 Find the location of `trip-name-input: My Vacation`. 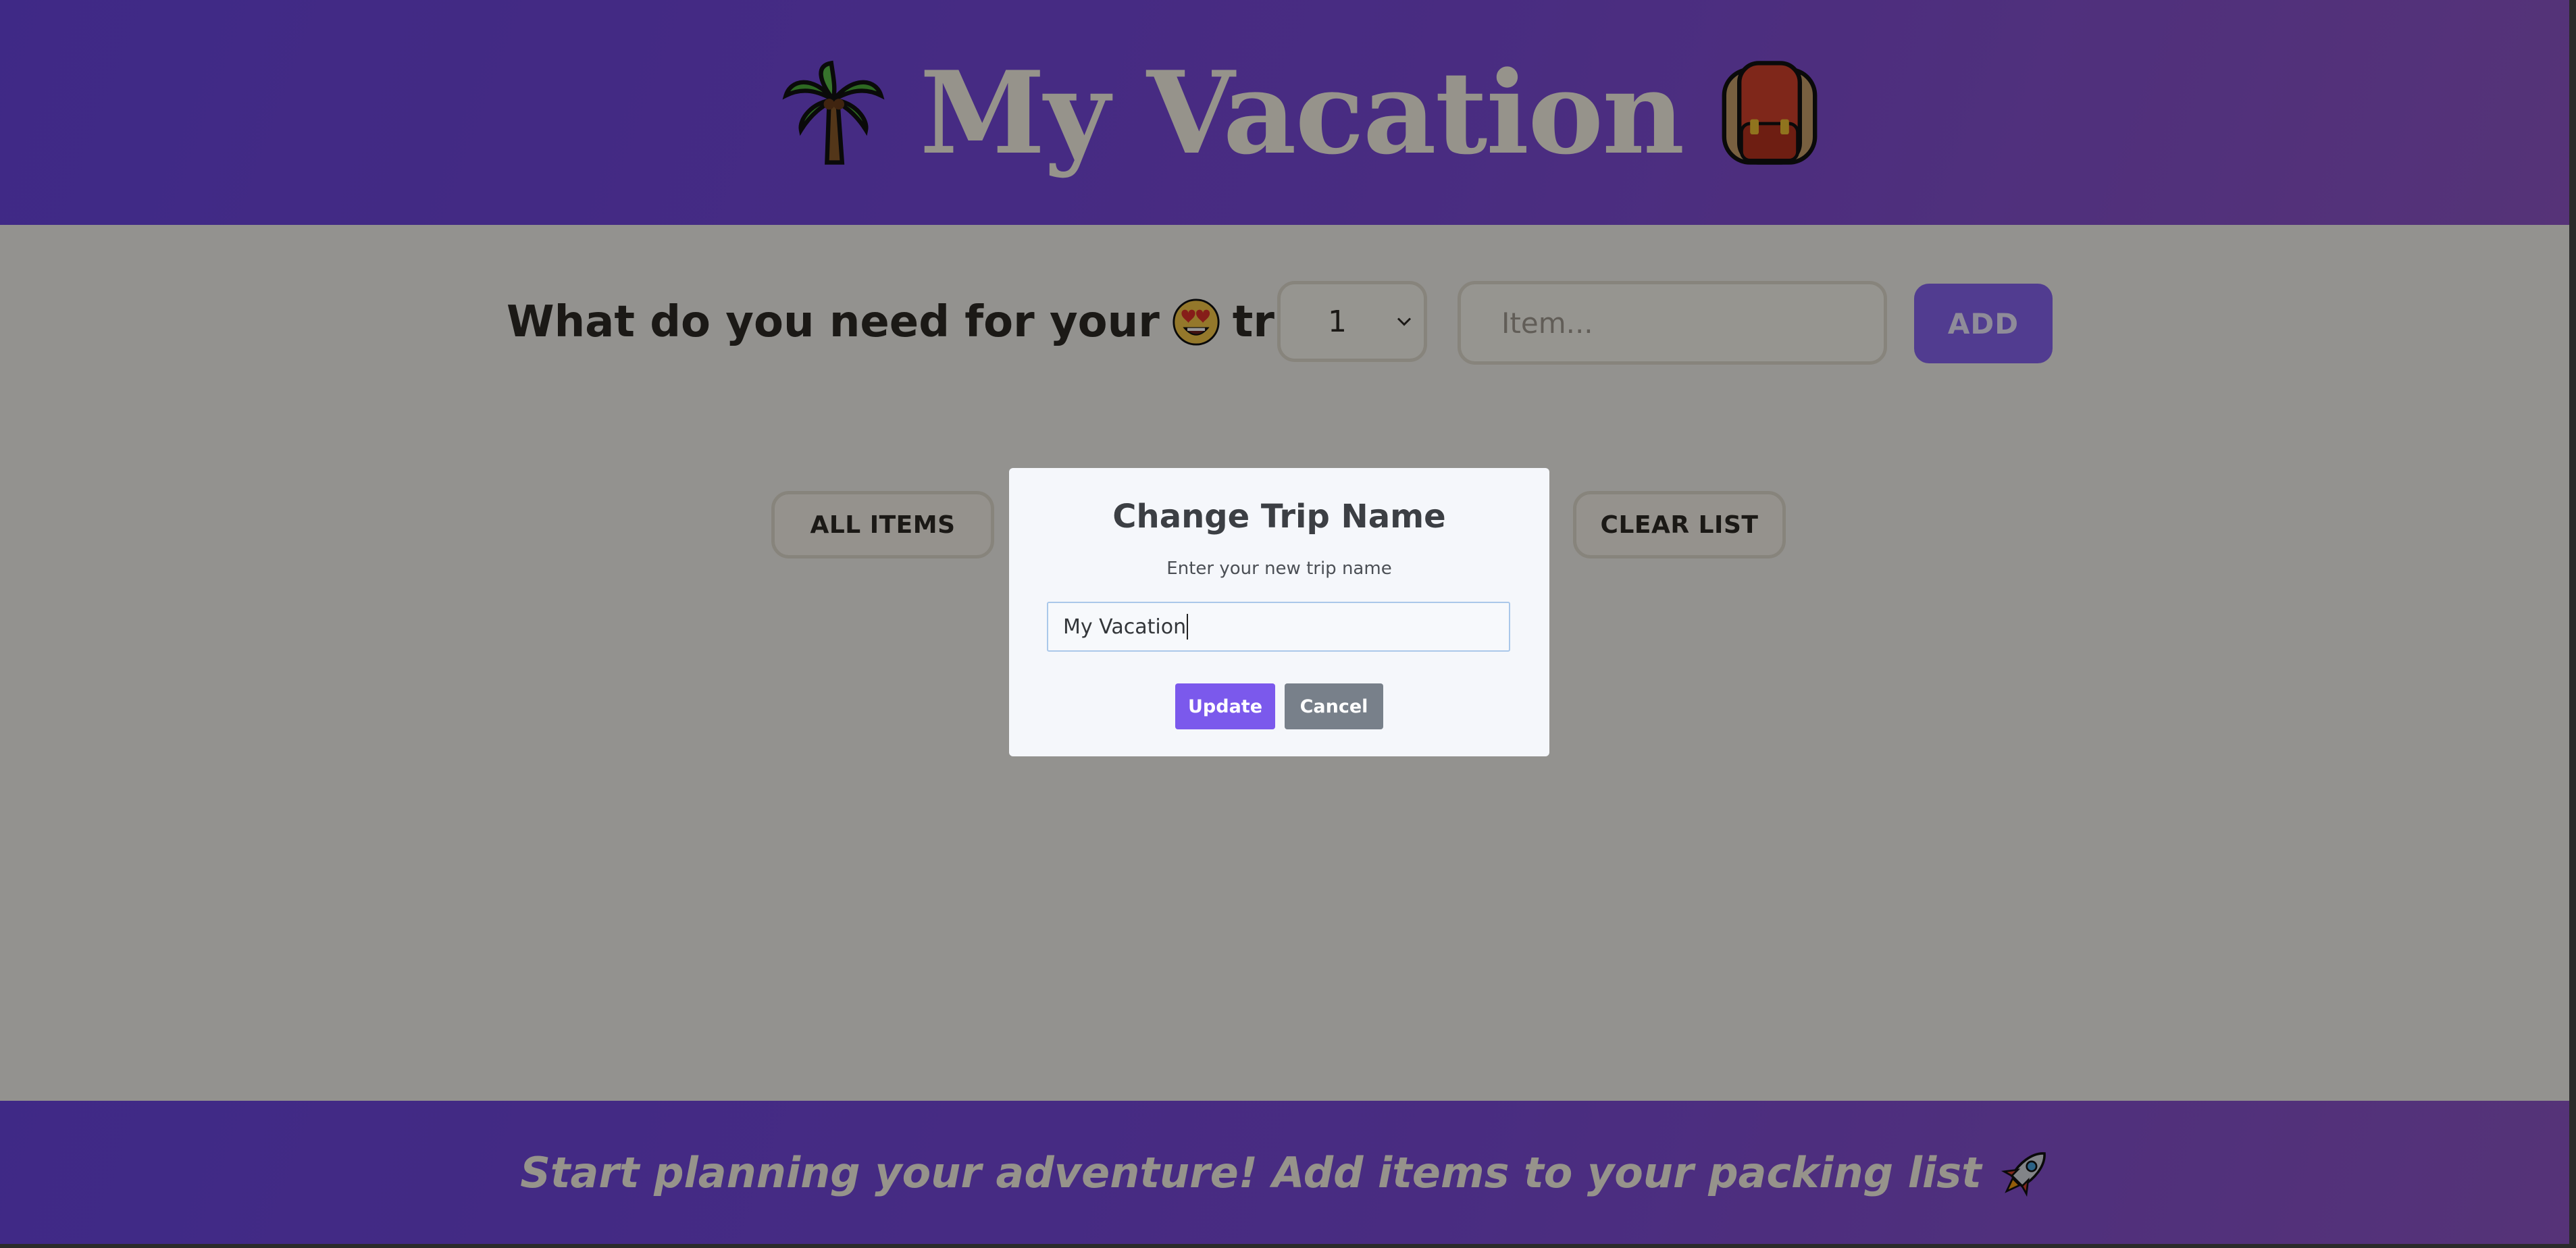

trip-name-input: My Vacation is located at coordinates (1278, 627).